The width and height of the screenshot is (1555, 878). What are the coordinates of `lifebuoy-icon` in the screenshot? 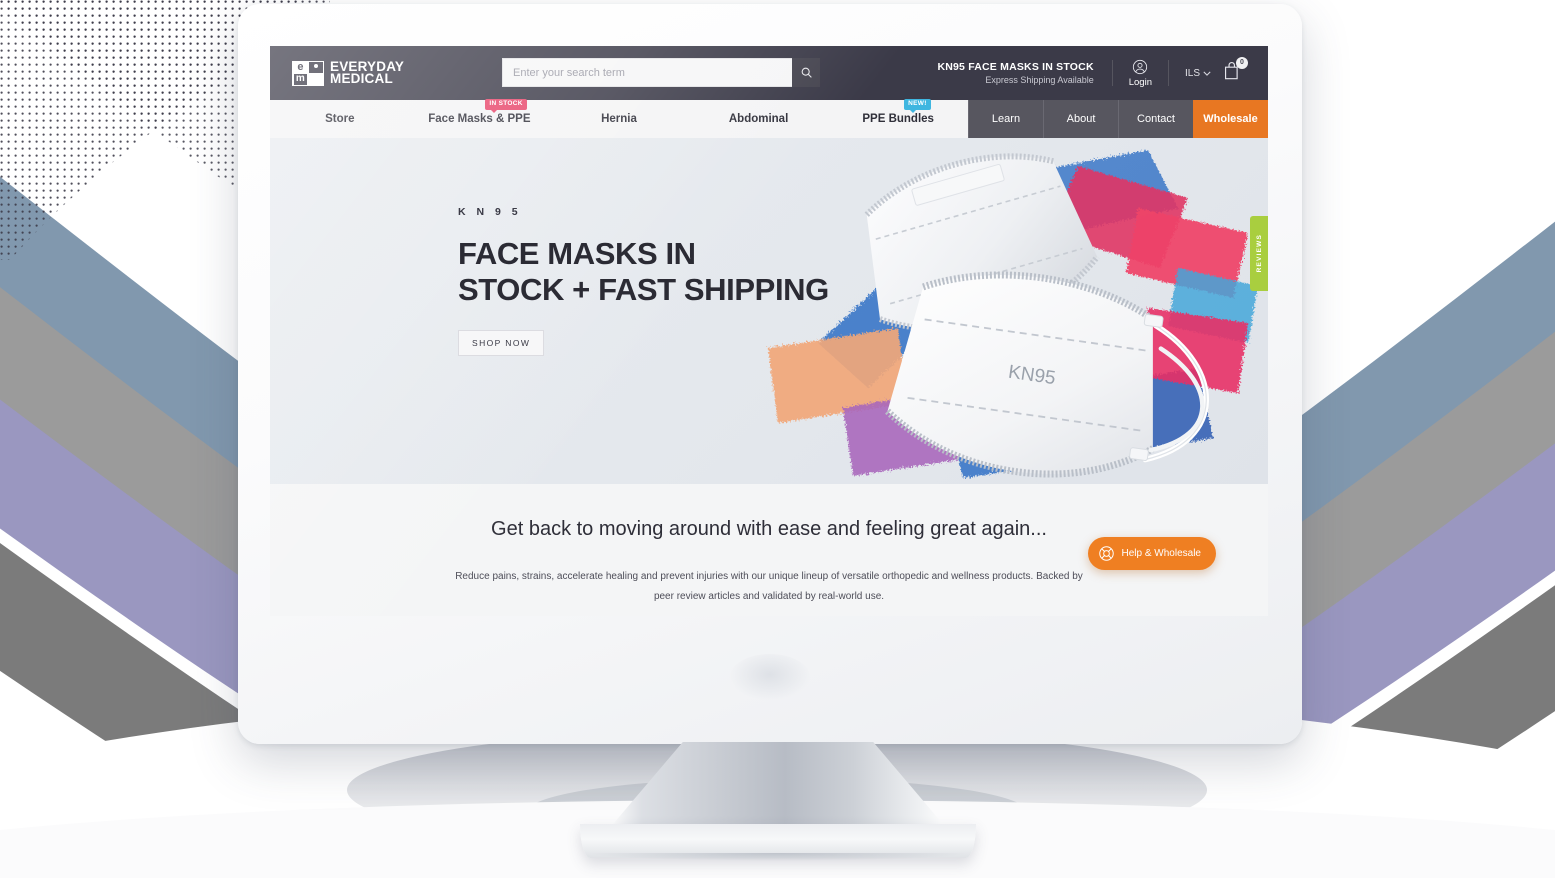 It's located at (1106, 553).